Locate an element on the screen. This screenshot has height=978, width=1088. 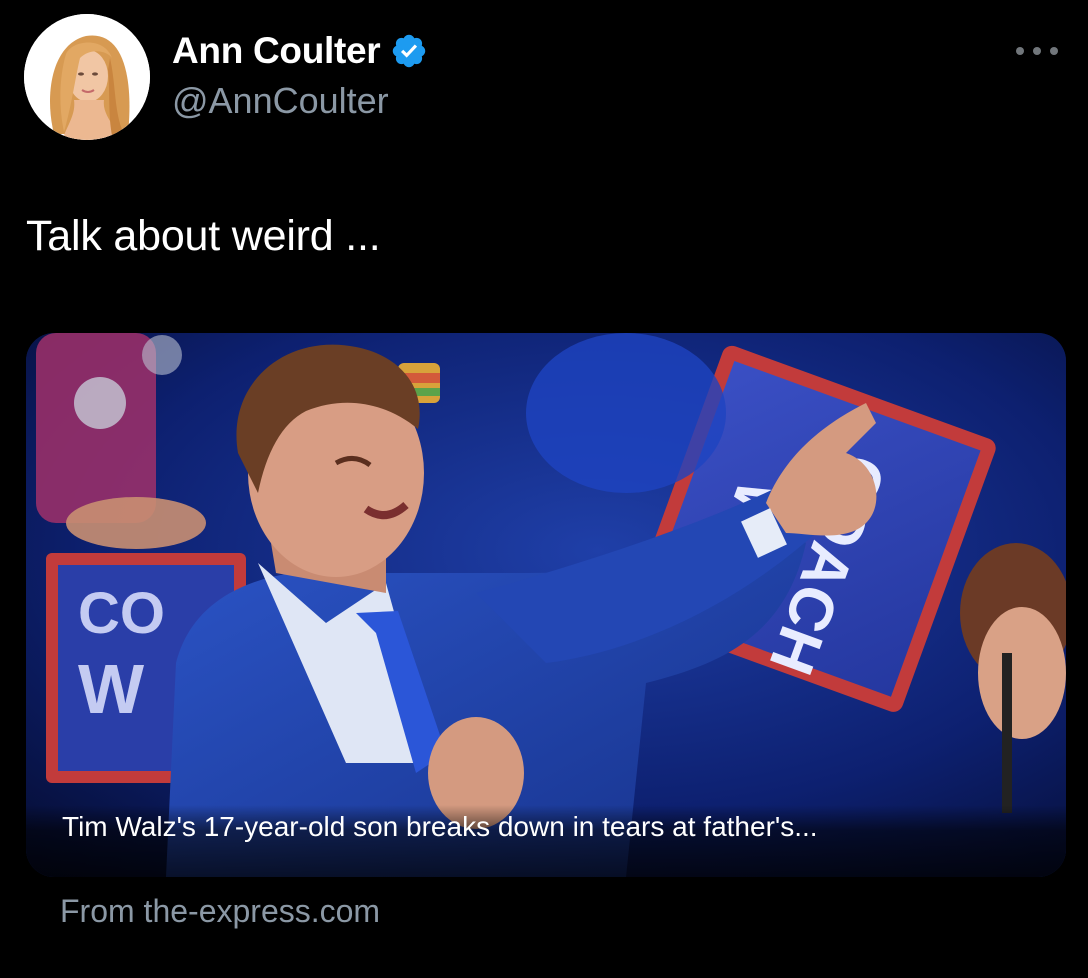
avatar is located at coordinates (87, 77).